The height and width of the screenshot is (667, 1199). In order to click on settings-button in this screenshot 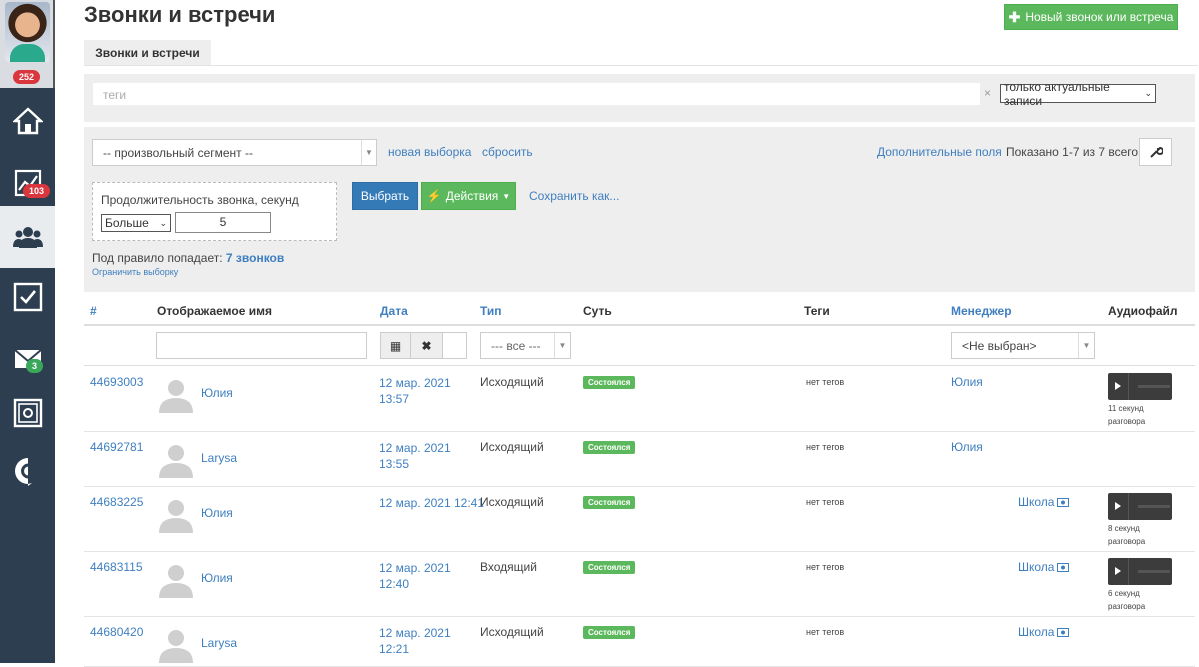, I will do `click(1155, 152)`.